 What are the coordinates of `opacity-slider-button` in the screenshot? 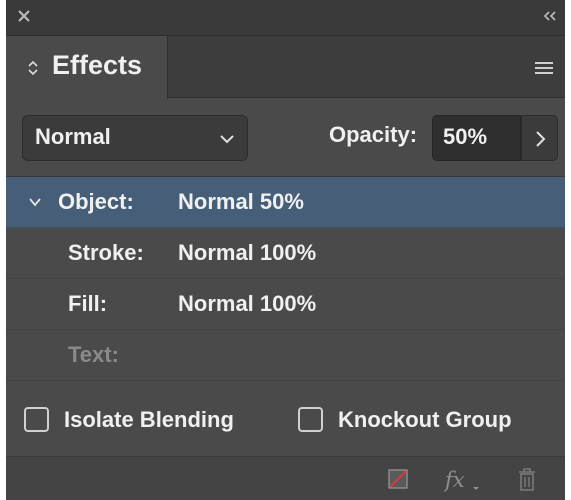 It's located at (539, 138).